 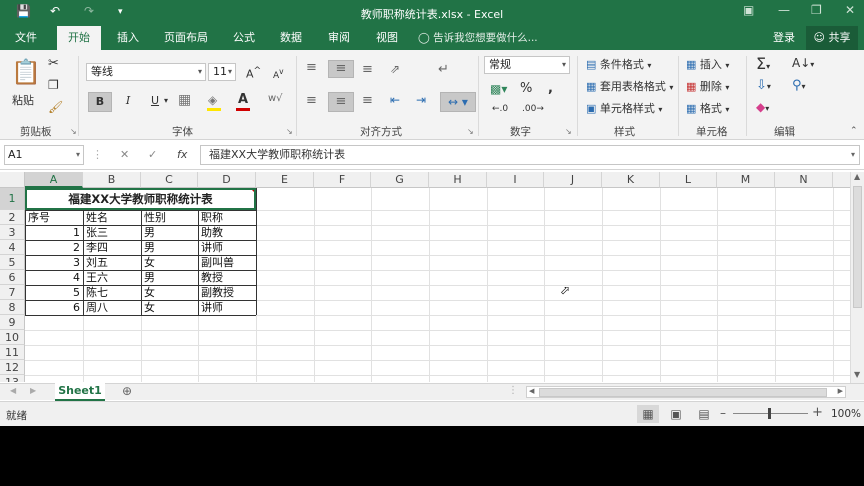 I want to click on cell-styles-button: ▣ 单元格样式 ▾, so click(x=624, y=108).